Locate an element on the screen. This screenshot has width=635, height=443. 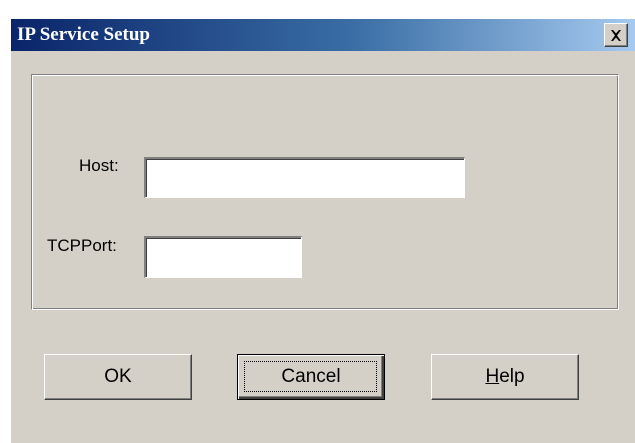
window-title: IP Service Setup is located at coordinates (83, 34).